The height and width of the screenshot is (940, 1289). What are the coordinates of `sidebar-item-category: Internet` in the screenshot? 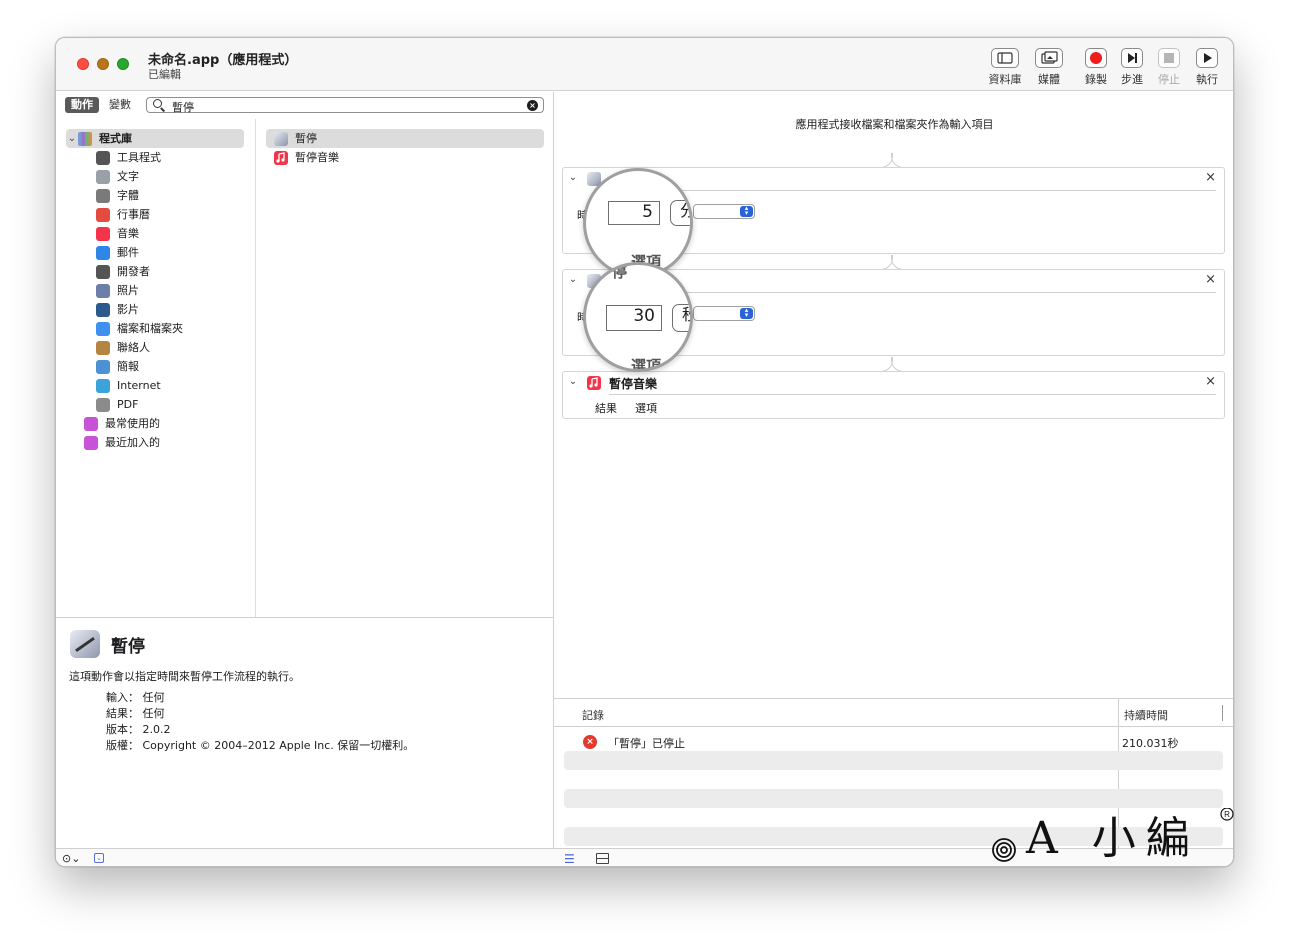 It's located at (171, 385).